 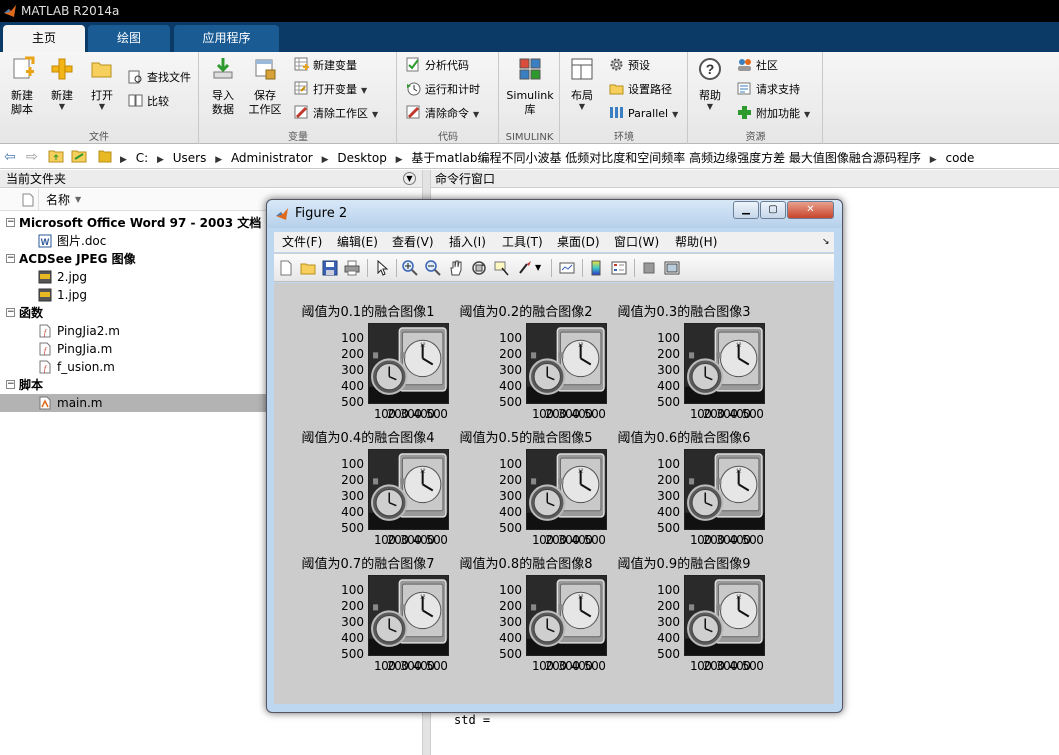 I want to click on ribbon-tabbar: 主页 绘图 应用程序, so click(x=529, y=37).